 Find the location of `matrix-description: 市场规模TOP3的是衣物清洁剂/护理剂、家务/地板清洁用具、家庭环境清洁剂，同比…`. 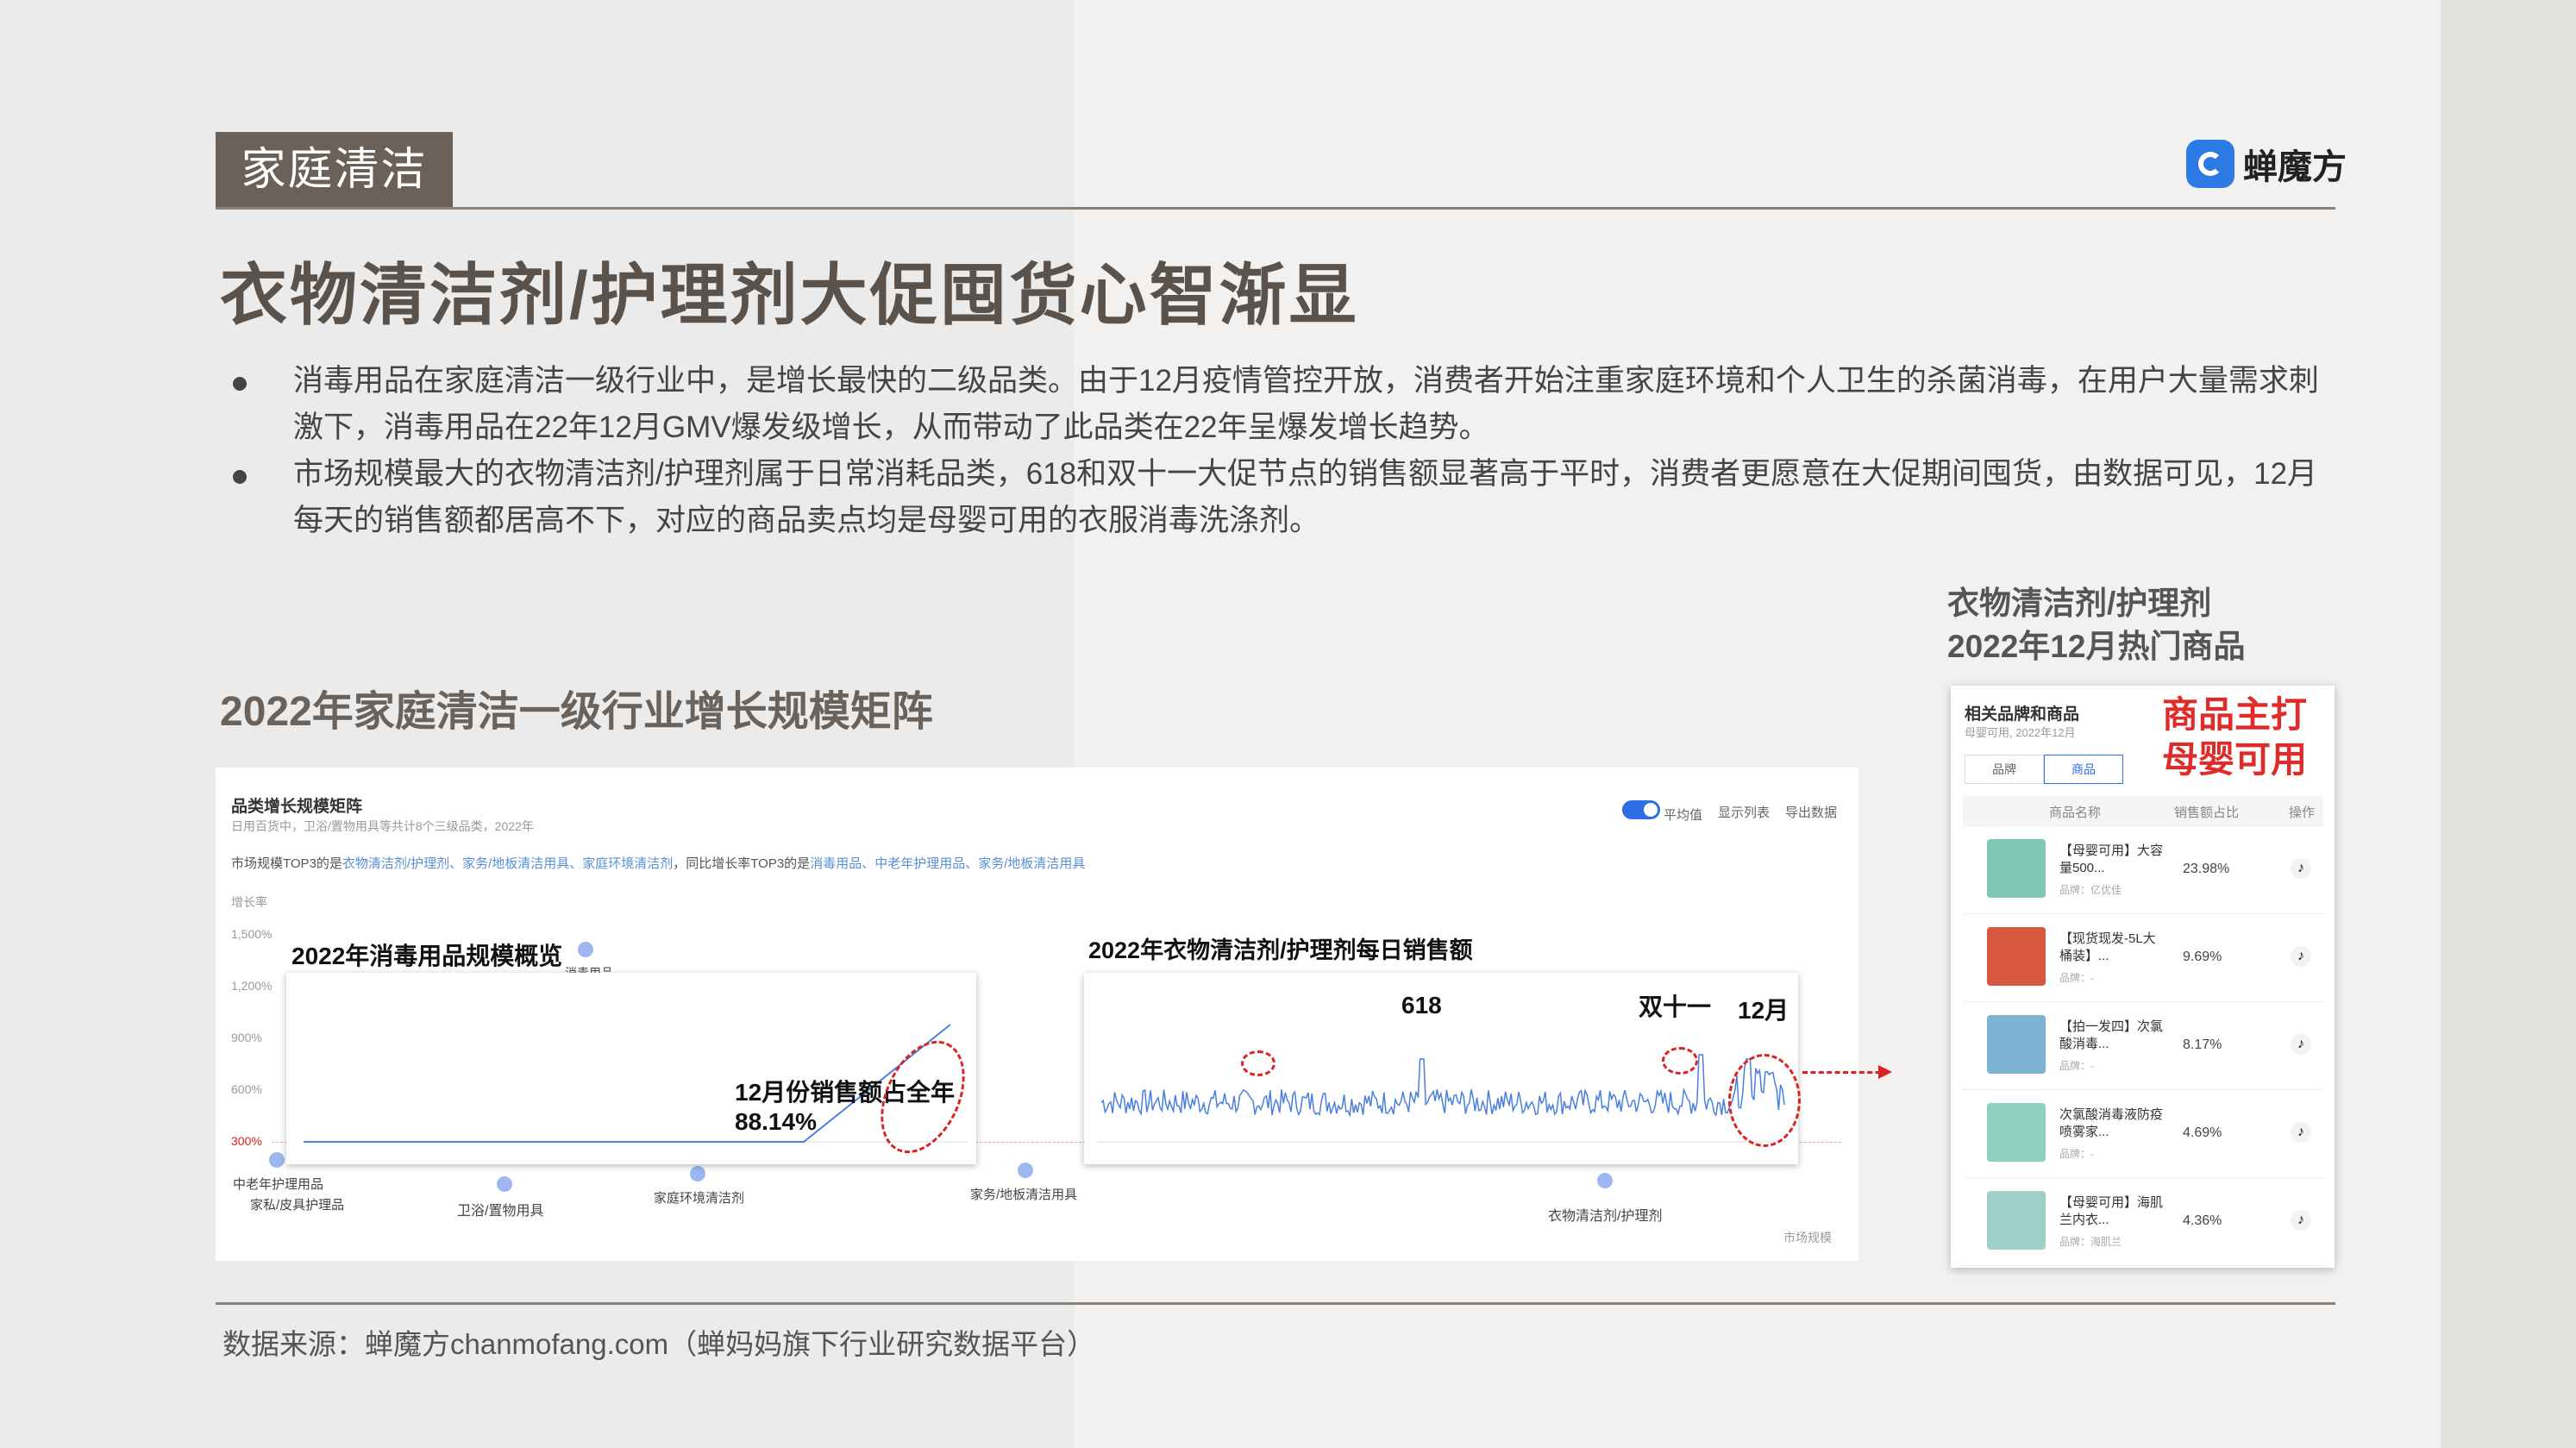

matrix-description: 市场规模TOP3的是衣物清洁剂/护理剂、家务/地板清洁用具、家庭环境清洁剂，同比… is located at coordinates (658, 863).